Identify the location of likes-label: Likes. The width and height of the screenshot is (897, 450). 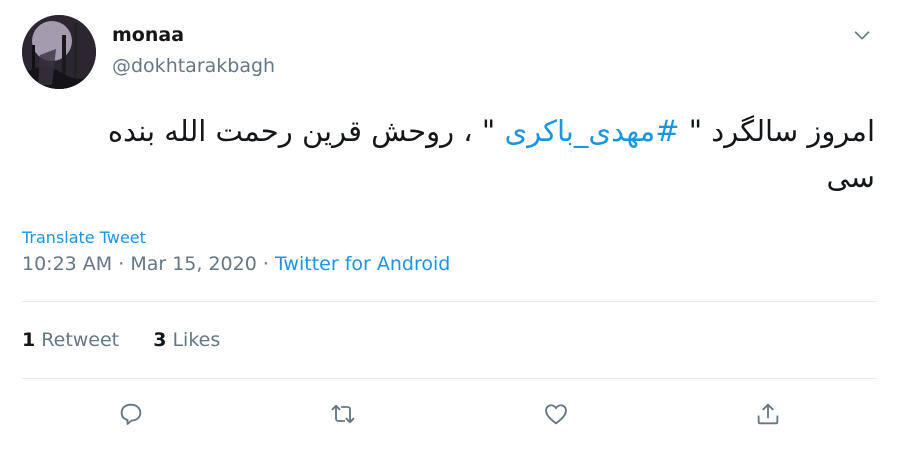
(196, 340).